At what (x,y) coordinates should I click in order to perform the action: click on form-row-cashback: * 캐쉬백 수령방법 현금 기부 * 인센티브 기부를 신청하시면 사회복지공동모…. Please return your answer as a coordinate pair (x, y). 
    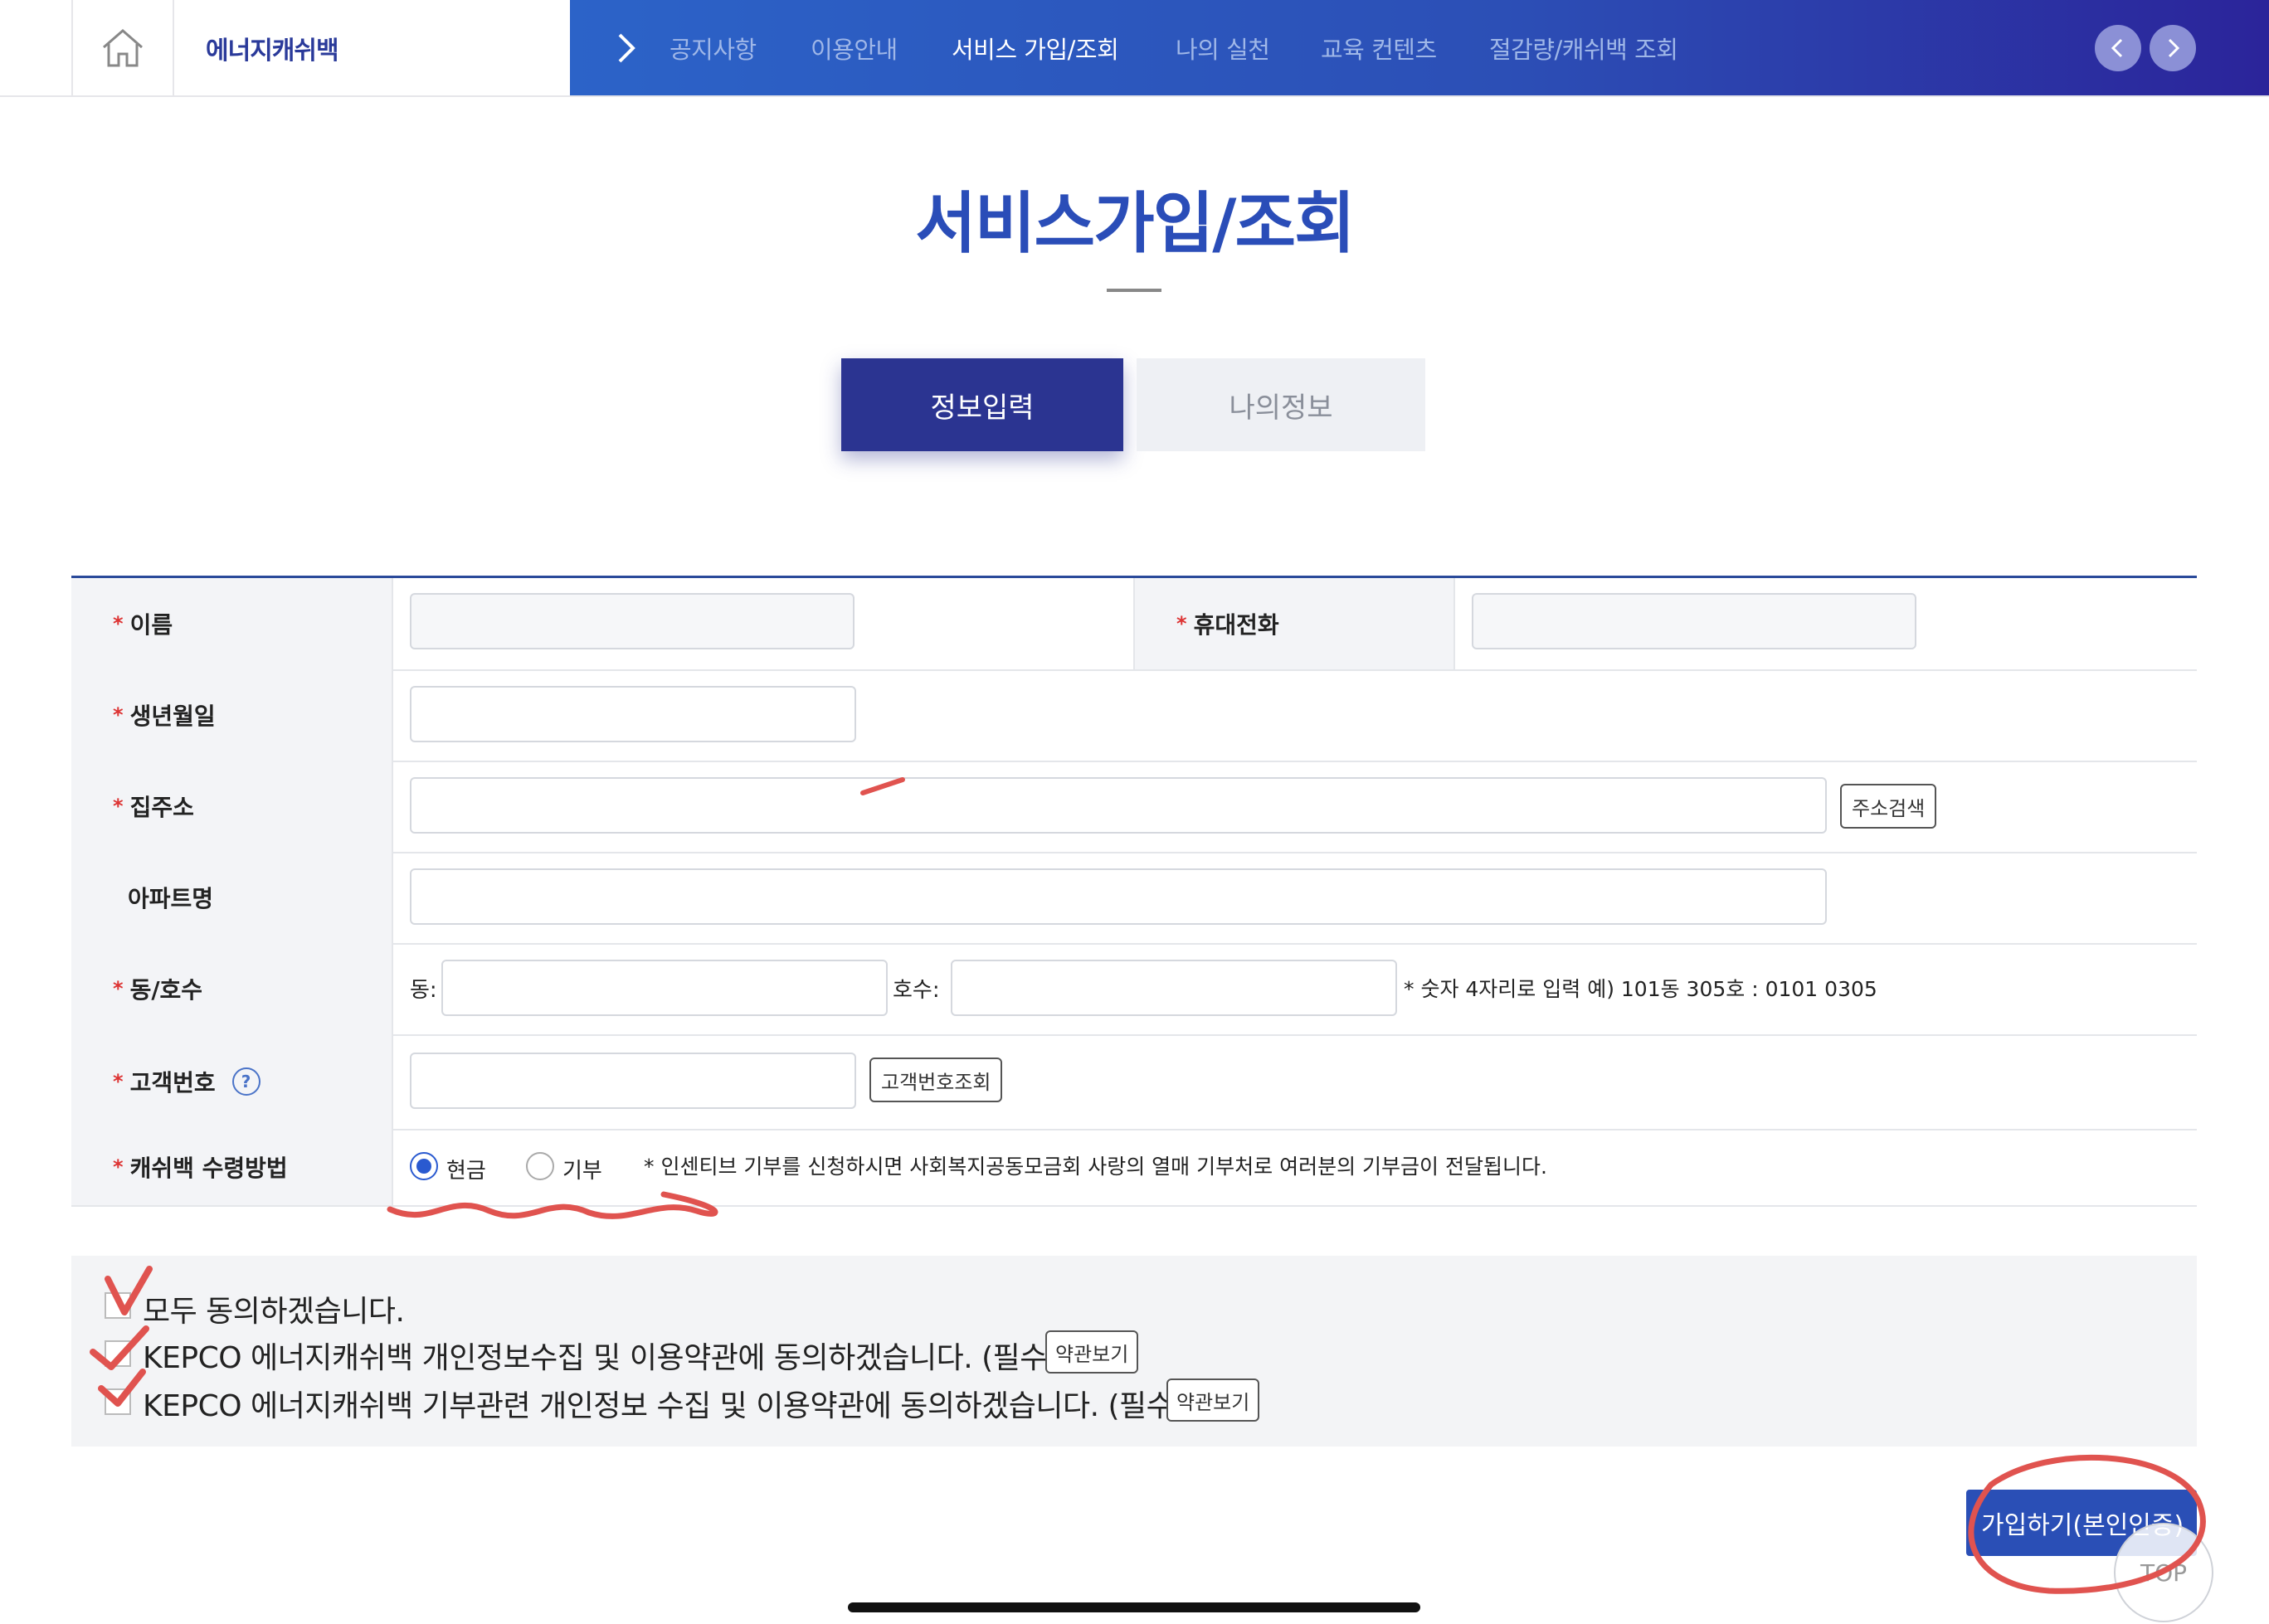
    Looking at the image, I should click on (1134, 1168).